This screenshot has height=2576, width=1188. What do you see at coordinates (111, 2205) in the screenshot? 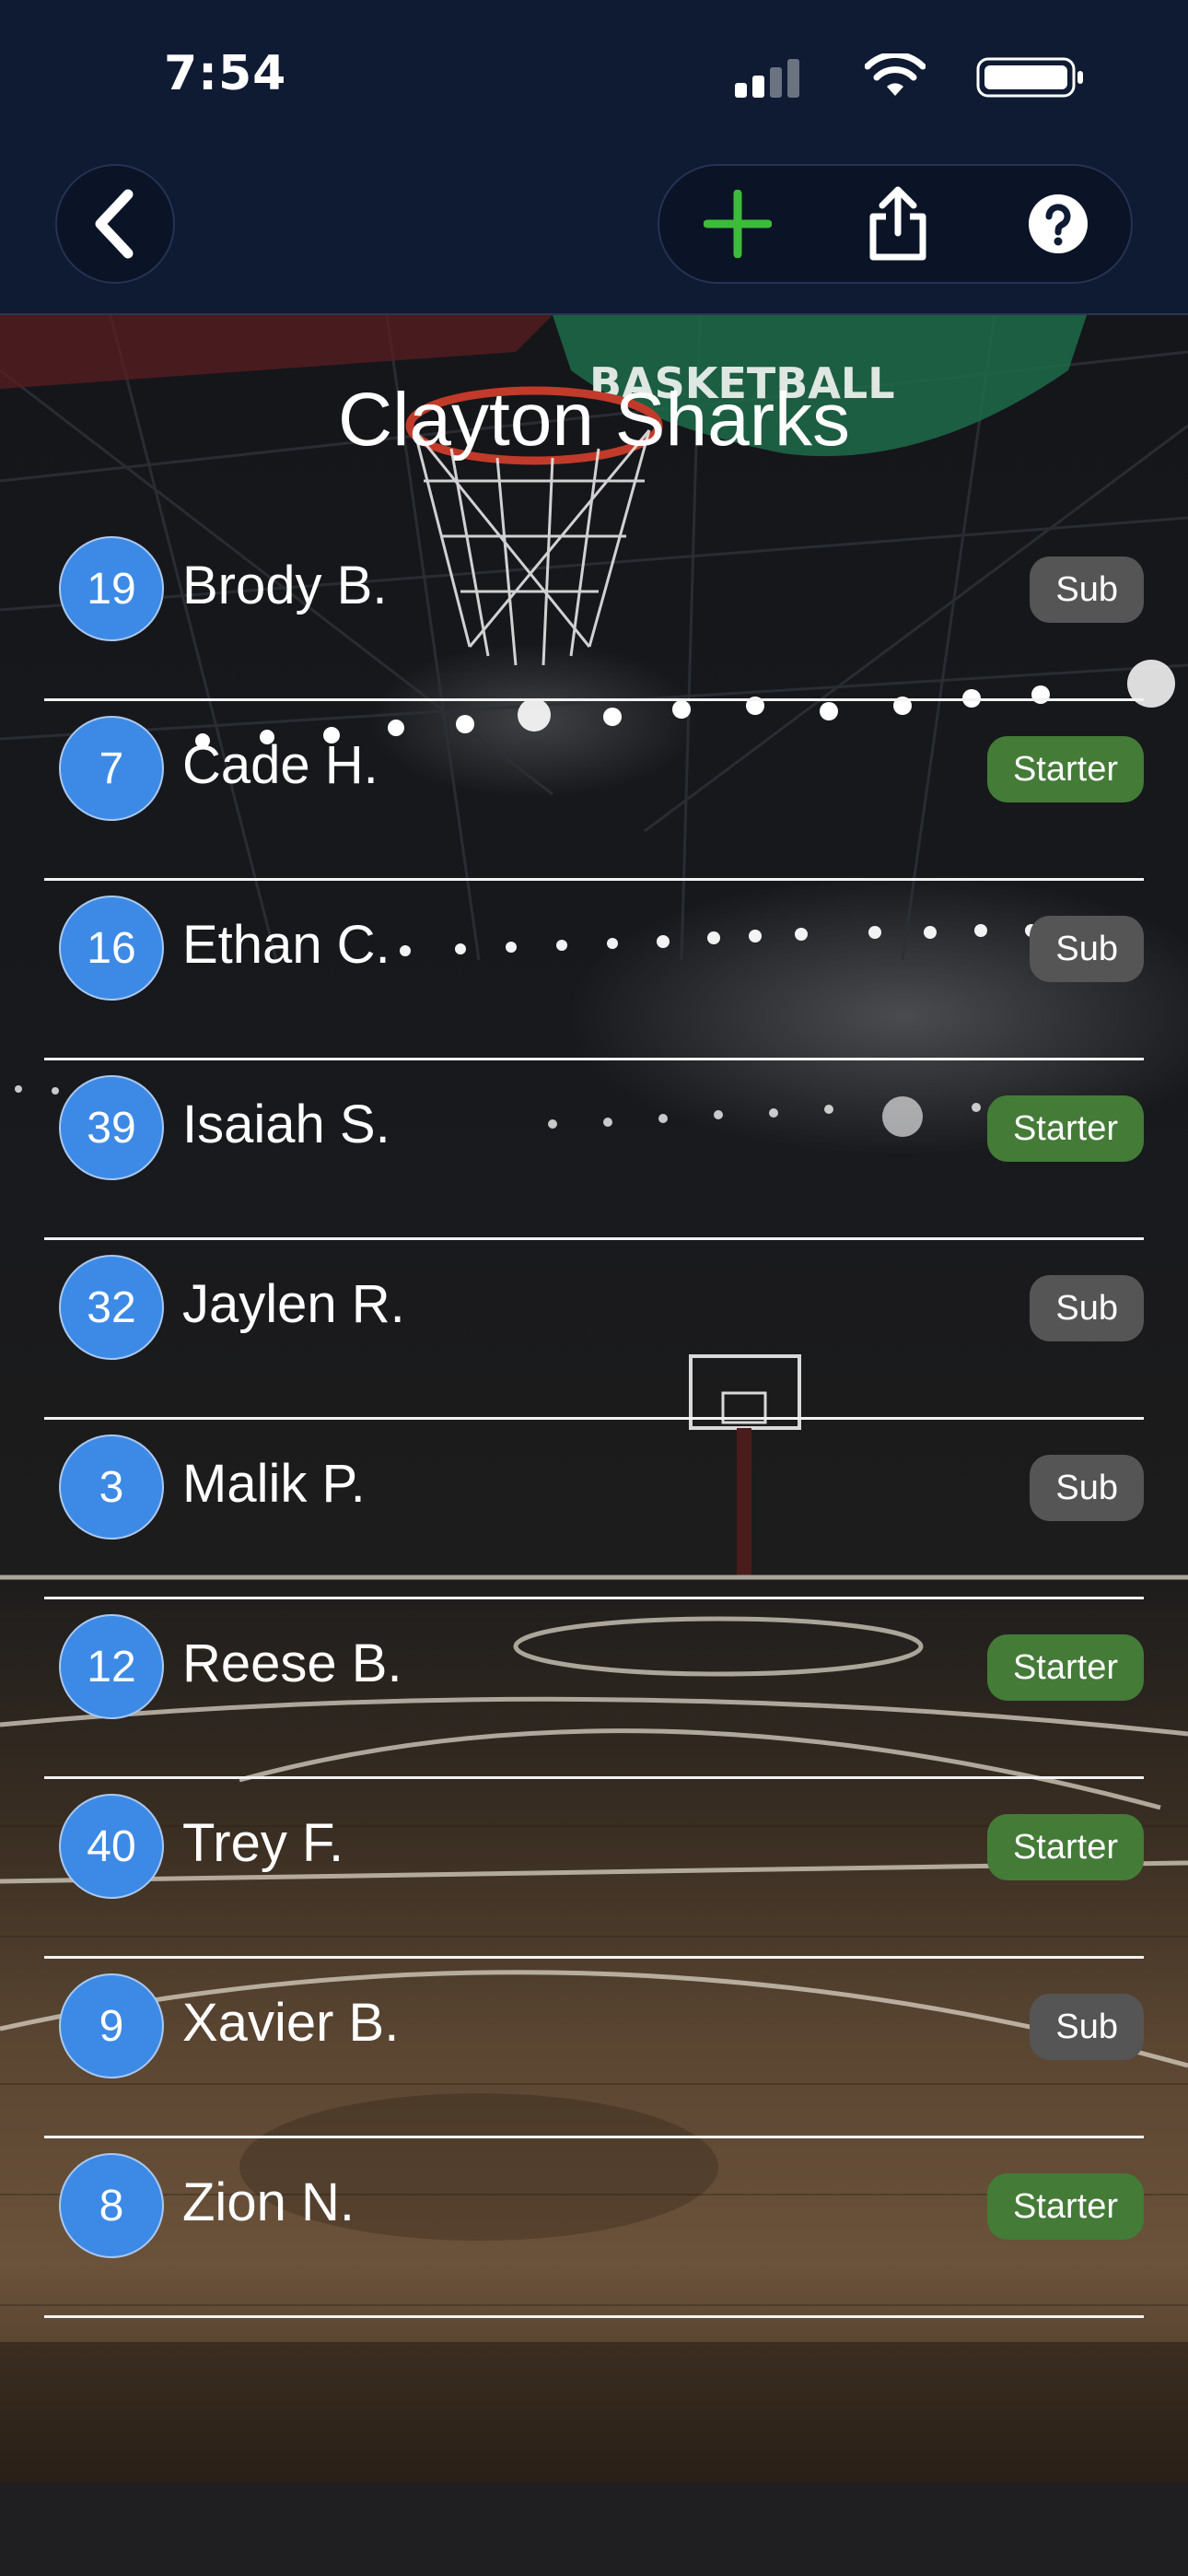
I see `jersey-number: 8` at bounding box center [111, 2205].